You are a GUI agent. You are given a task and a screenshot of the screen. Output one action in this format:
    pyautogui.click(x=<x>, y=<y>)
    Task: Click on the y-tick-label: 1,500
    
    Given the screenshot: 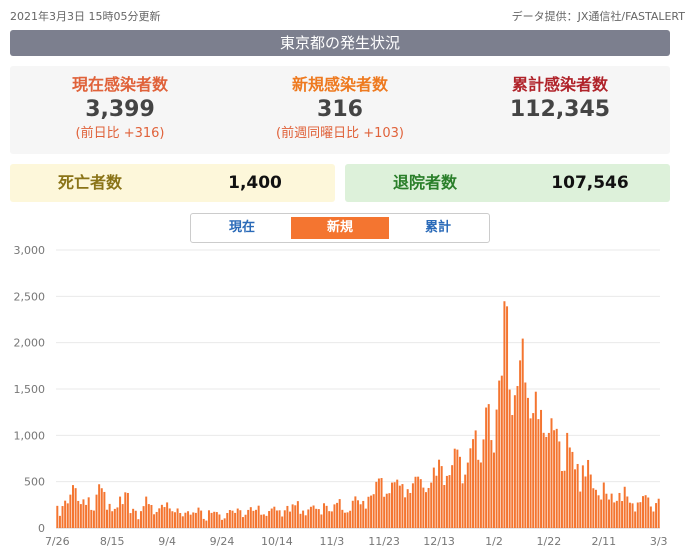 What is the action you would take?
    pyautogui.click(x=30, y=389)
    